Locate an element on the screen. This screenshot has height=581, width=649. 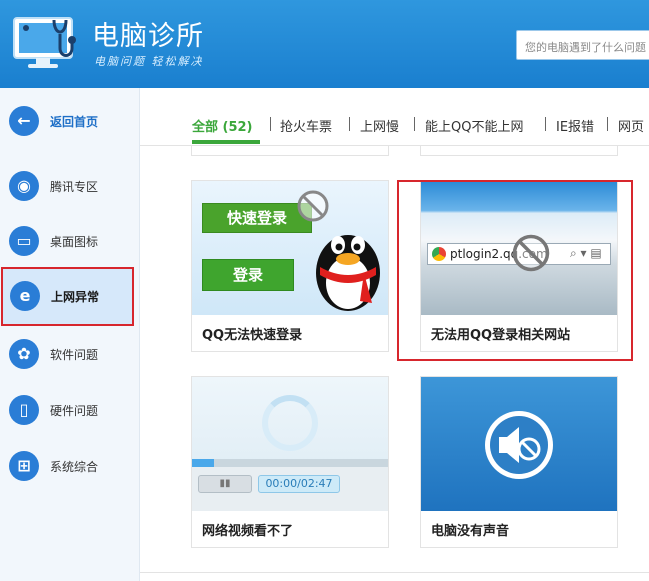
tab-train-tickets: 抢火车票 is located at coordinates (306, 125).